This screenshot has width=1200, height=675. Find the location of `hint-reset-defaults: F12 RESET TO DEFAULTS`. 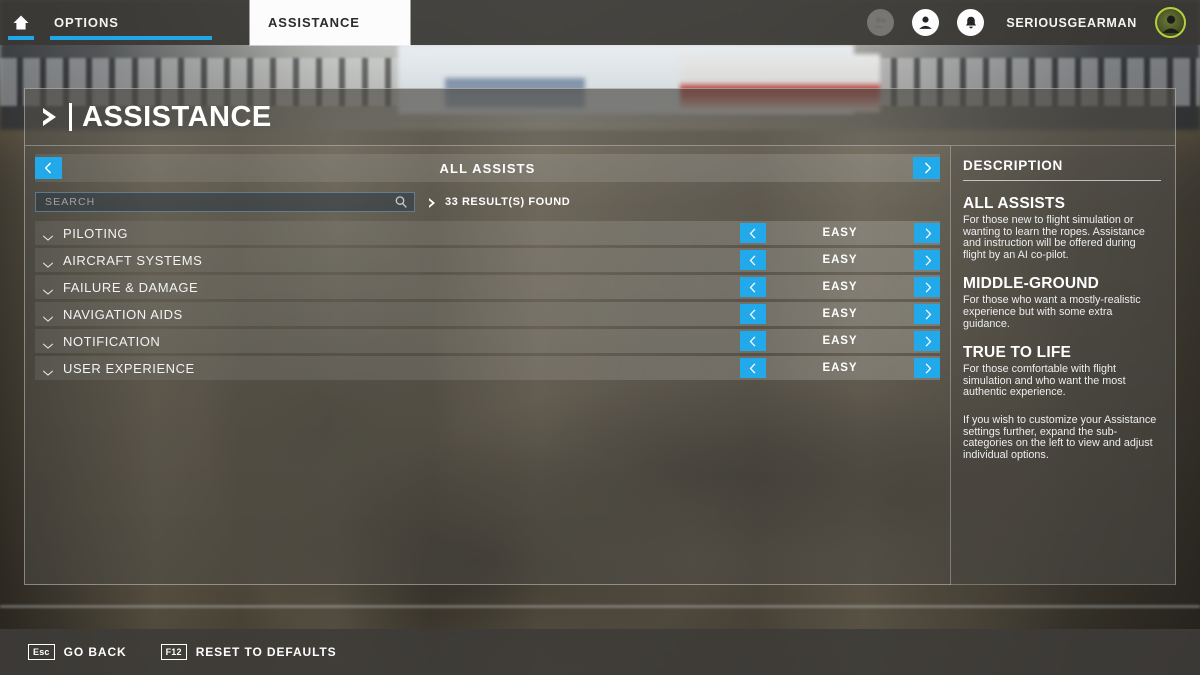

hint-reset-defaults: F12 RESET TO DEFAULTS is located at coordinates (248, 652).